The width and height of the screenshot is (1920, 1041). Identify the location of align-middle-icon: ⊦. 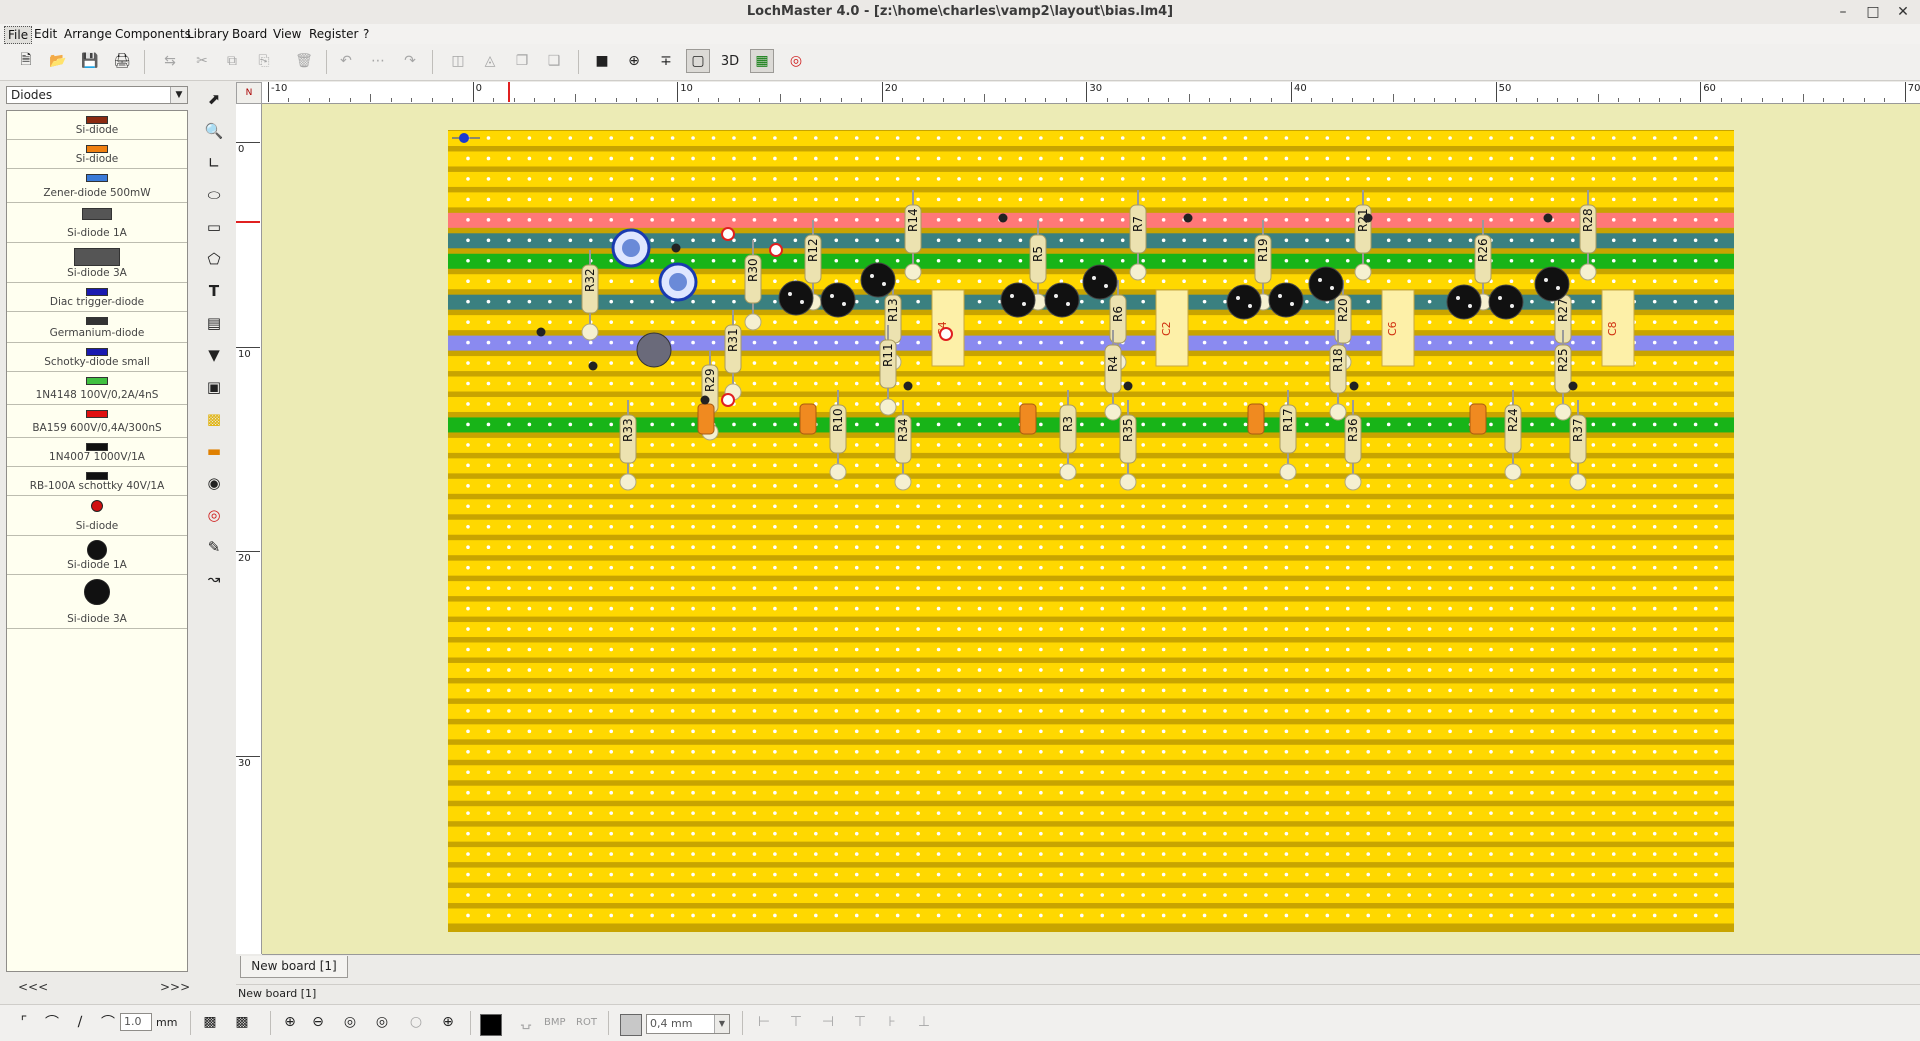
(892, 1022).